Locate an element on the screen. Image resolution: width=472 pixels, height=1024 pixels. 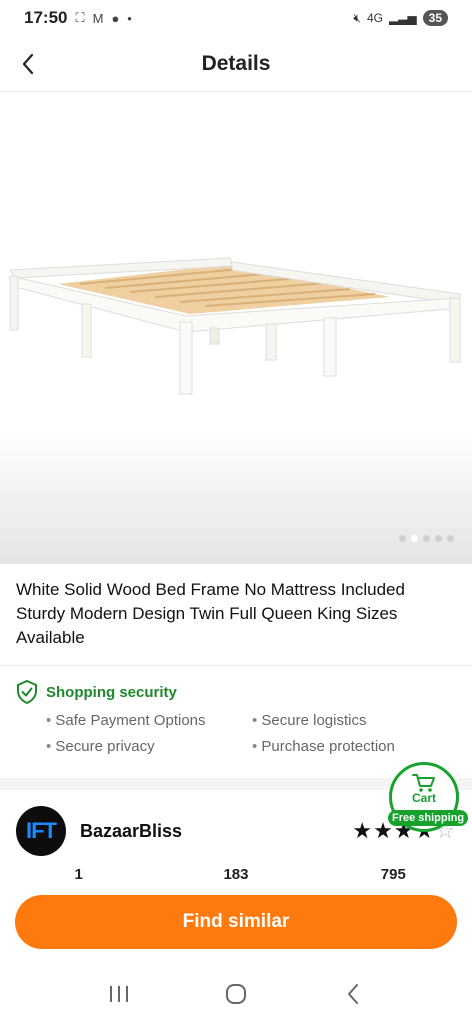
seller-stats: 1 183 795 is located at coordinates (236, 873).